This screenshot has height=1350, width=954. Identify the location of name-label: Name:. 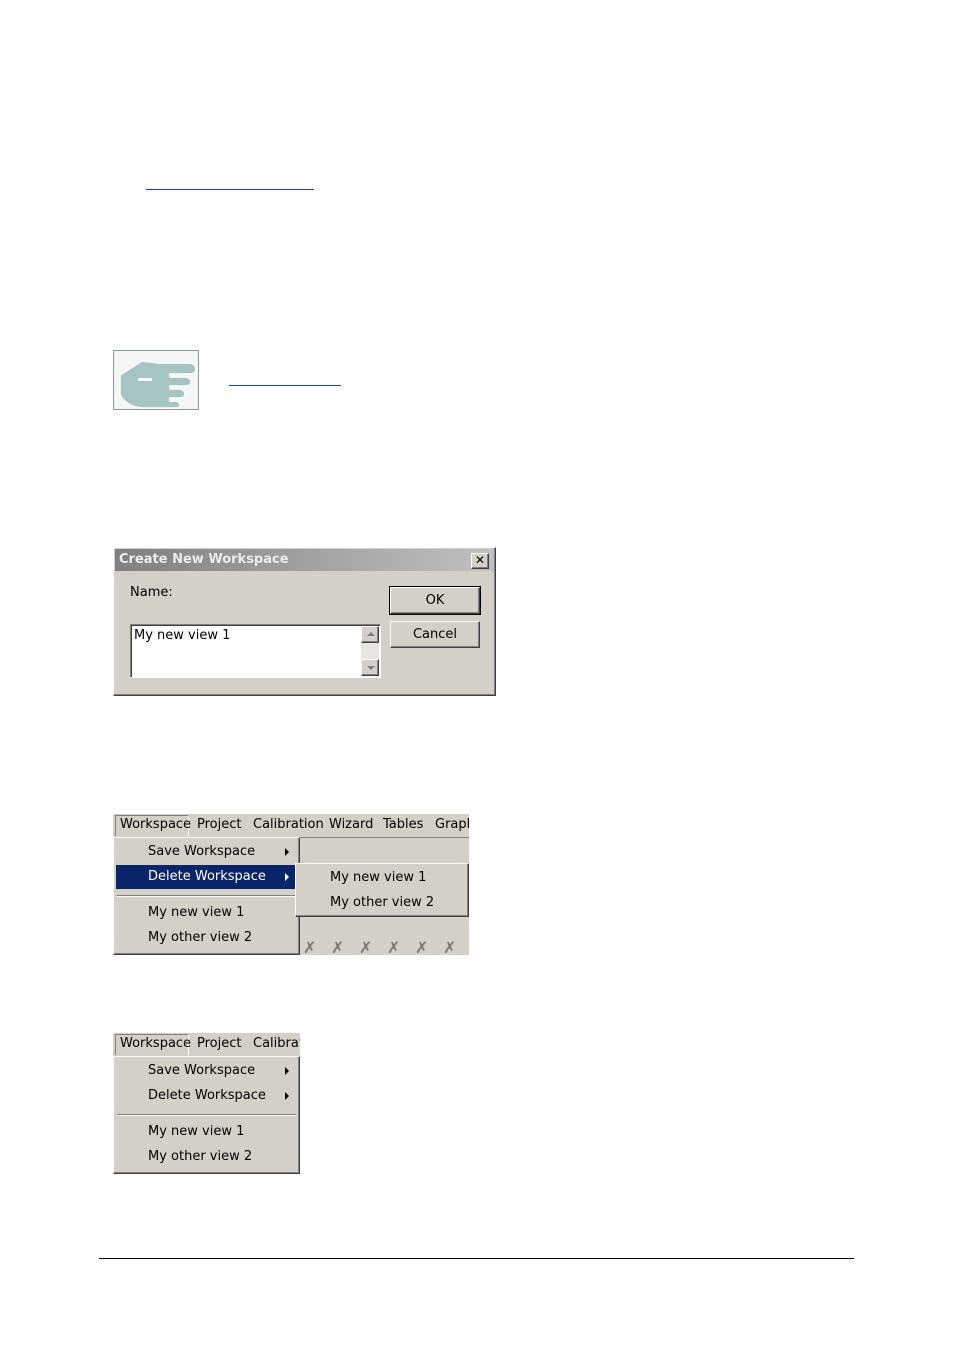
(151, 592).